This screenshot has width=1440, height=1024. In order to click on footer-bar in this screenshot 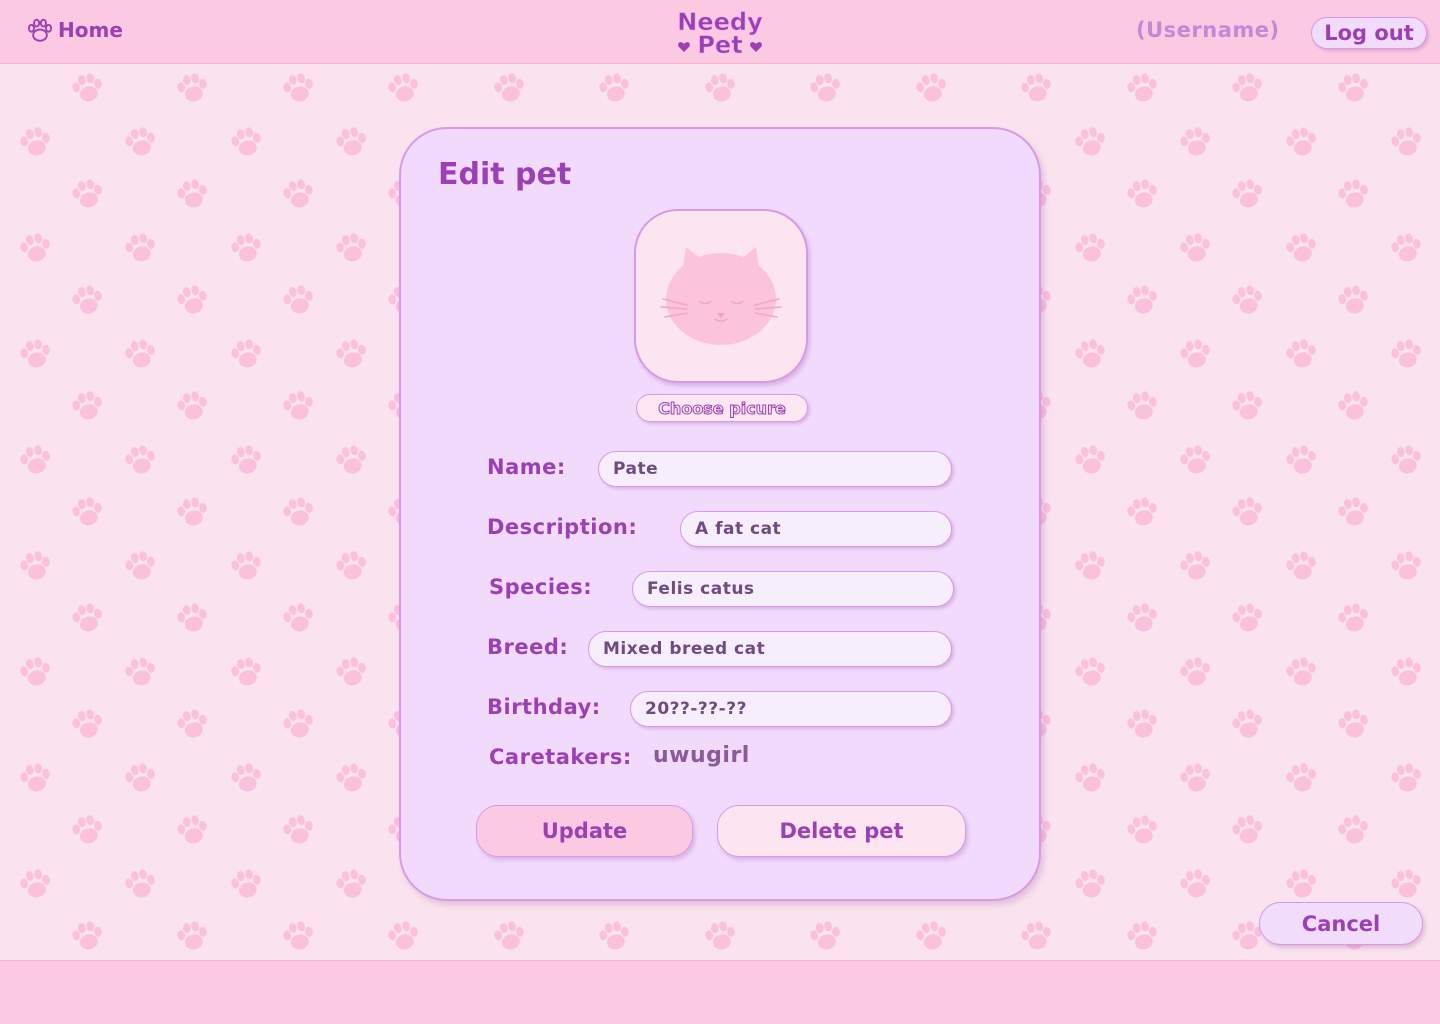, I will do `click(720, 992)`.